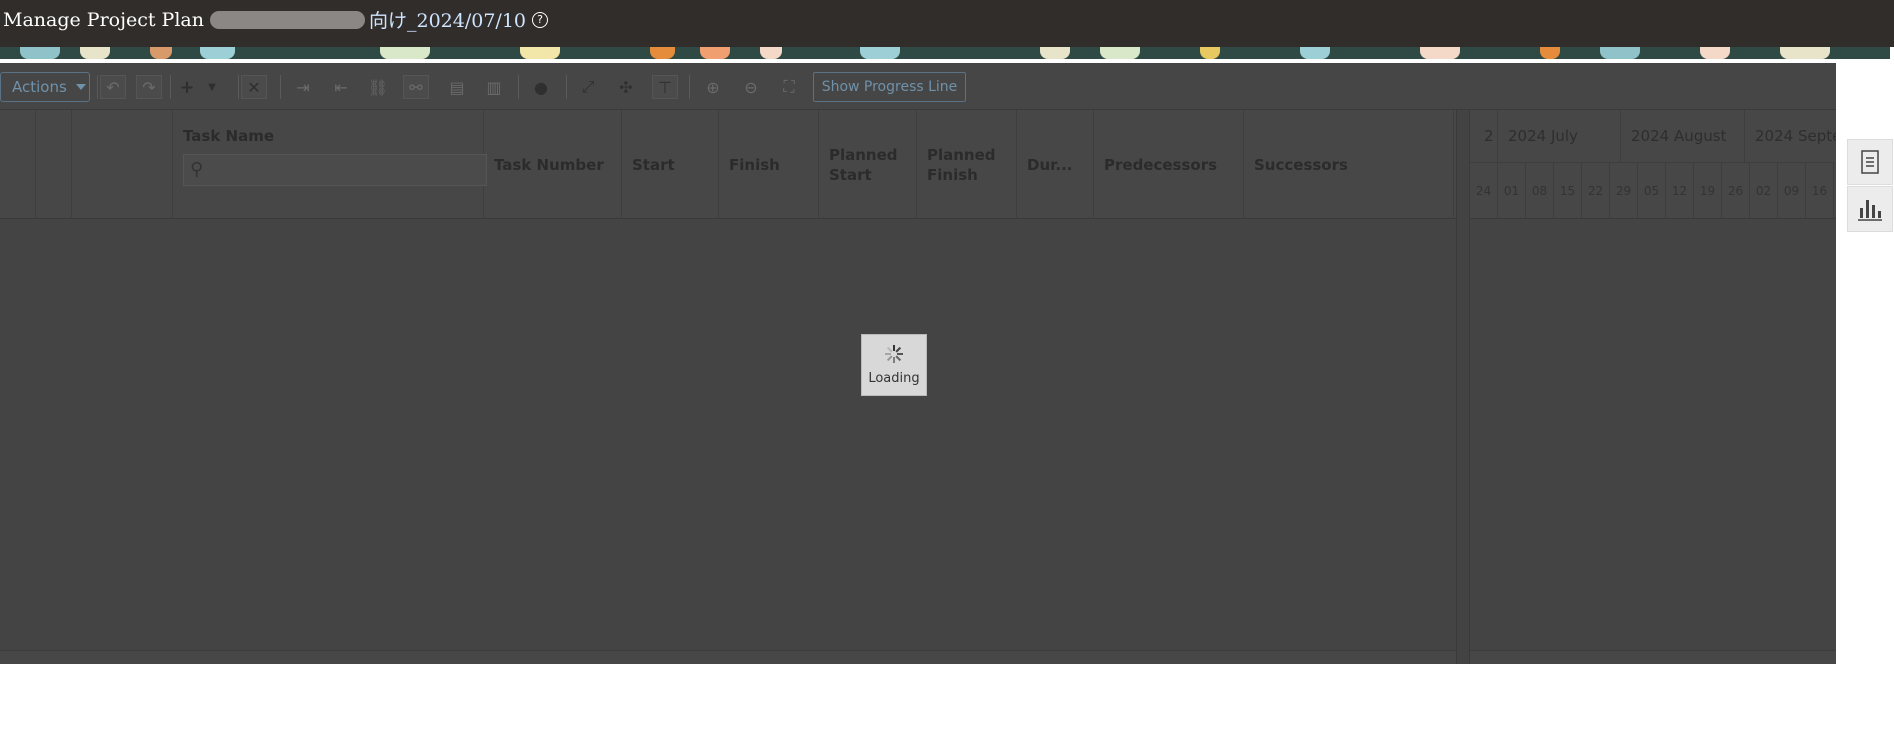  I want to click on column-header-planned-finish: Planned Finish, so click(967, 164).